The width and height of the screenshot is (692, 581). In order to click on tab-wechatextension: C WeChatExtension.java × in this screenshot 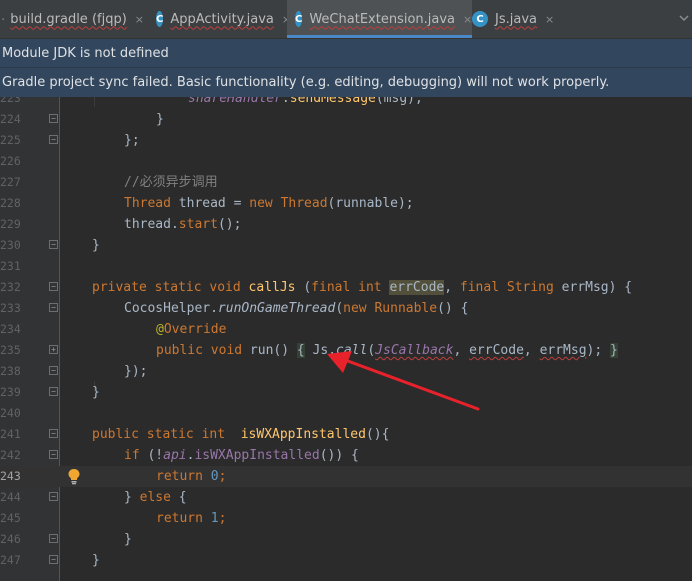, I will do `click(379, 19)`.